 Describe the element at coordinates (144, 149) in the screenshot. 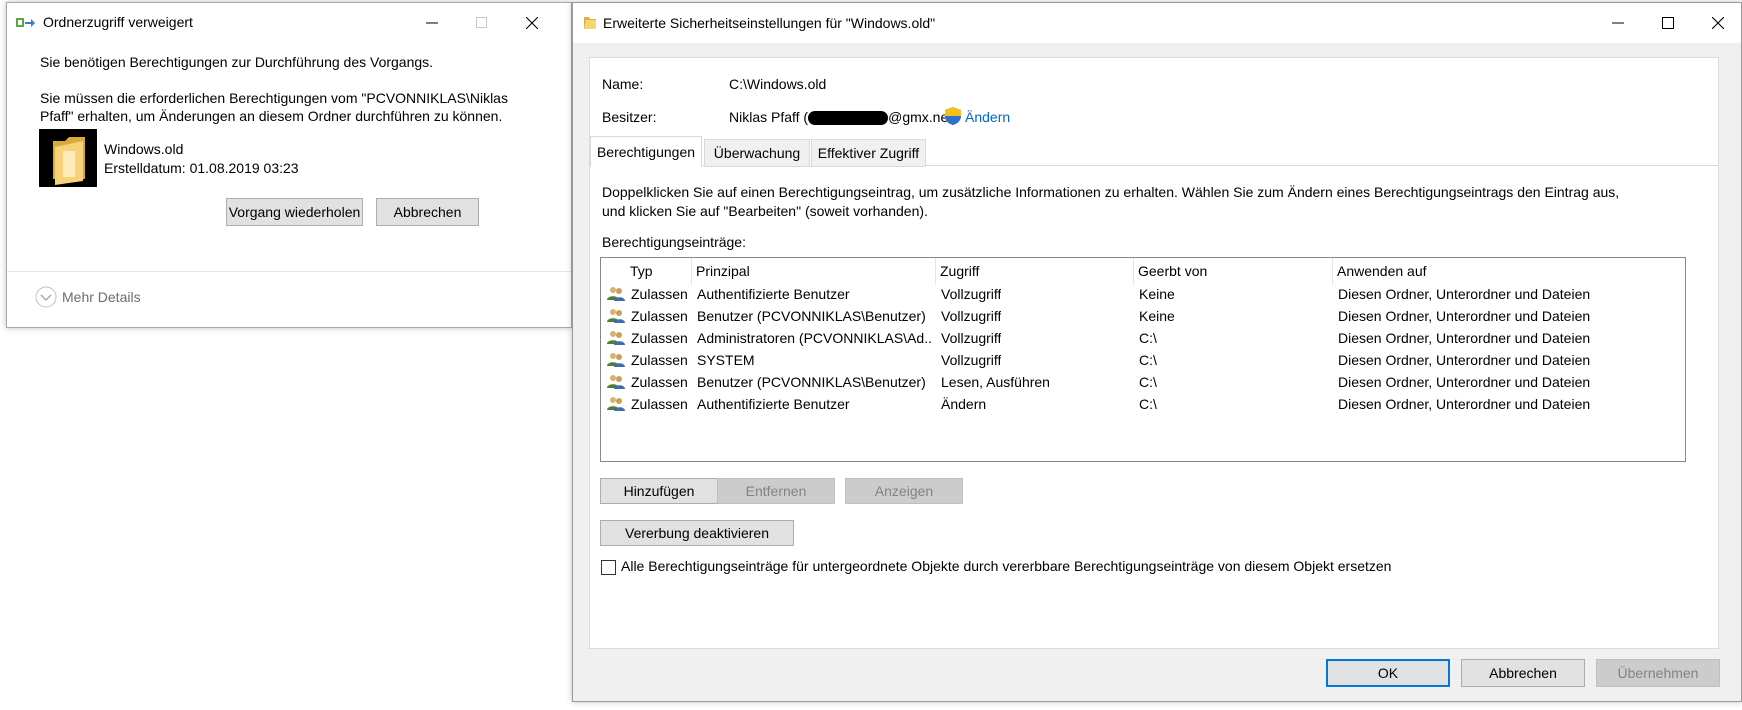

I see `folder-name: Windows.old` at that location.